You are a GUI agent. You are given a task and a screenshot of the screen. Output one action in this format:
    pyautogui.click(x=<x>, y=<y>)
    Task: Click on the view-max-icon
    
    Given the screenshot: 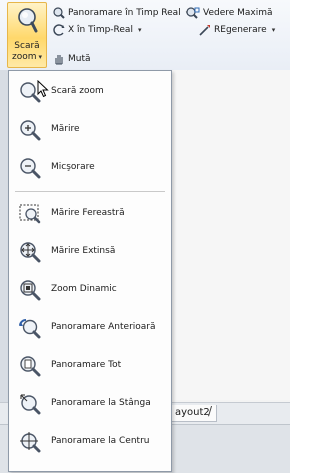 What is the action you would take?
    pyautogui.click(x=193, y=13)
    